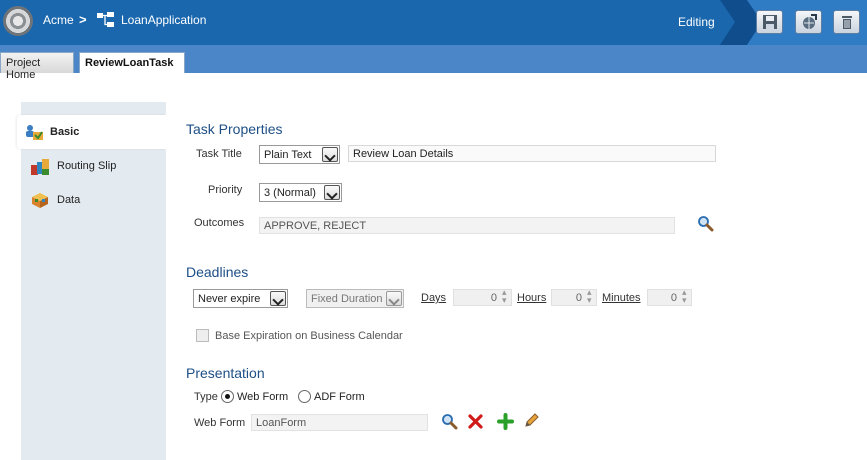  What do you see at coordinates (225, 190) in the screenshot?
I see `priority-label: Priority` at bounding box center [225, 190].